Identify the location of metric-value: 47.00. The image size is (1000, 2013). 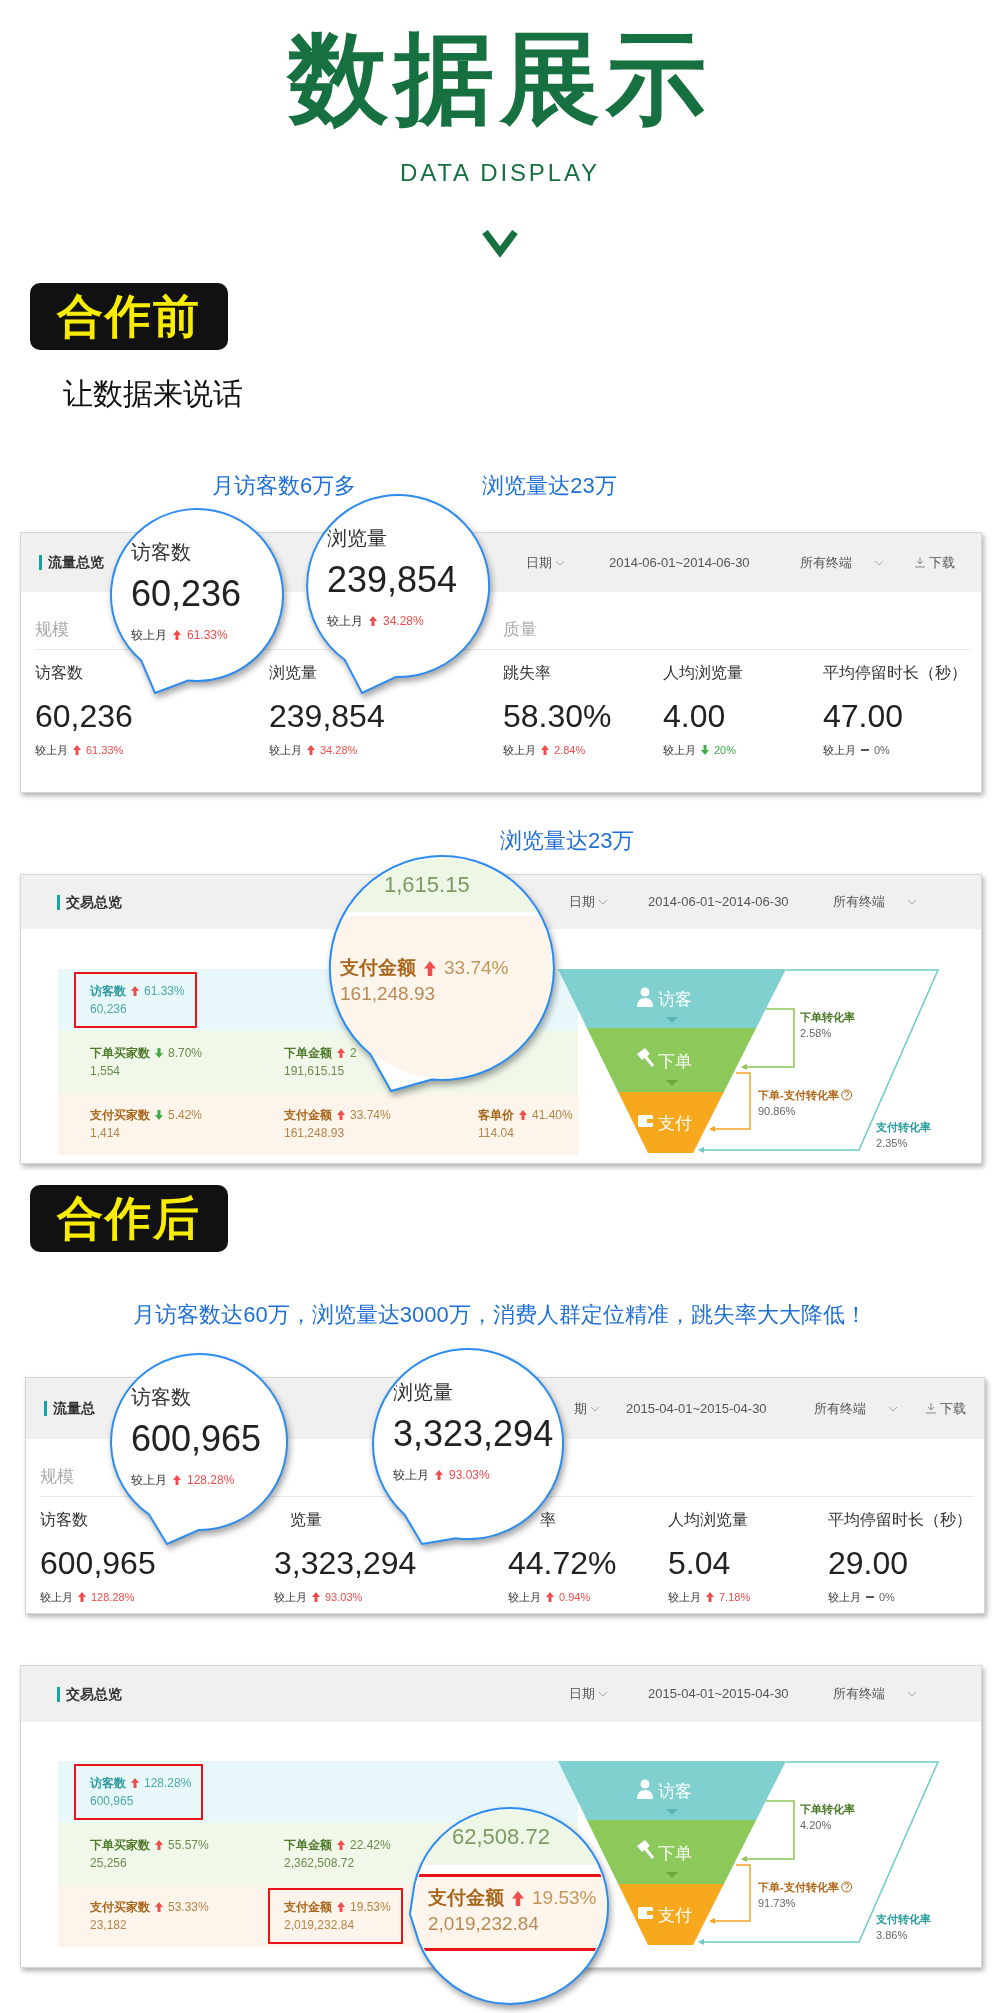
(863, 716).